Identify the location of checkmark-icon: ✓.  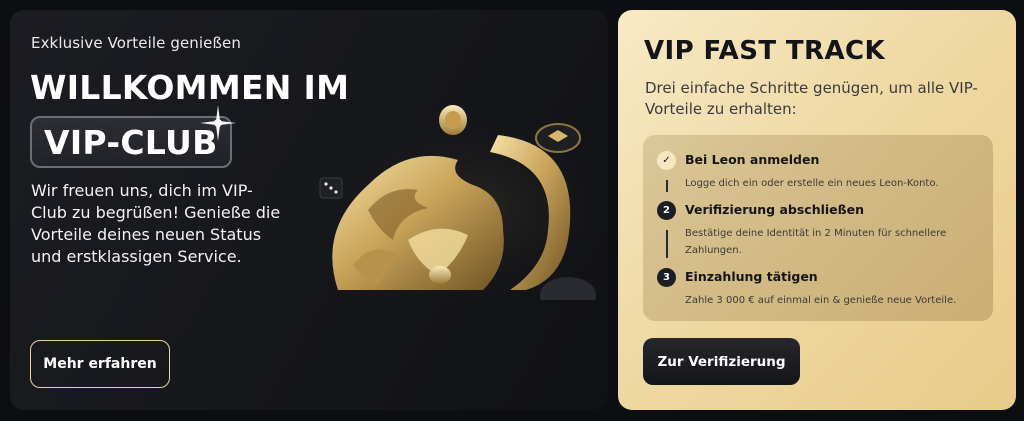
(666, 160).